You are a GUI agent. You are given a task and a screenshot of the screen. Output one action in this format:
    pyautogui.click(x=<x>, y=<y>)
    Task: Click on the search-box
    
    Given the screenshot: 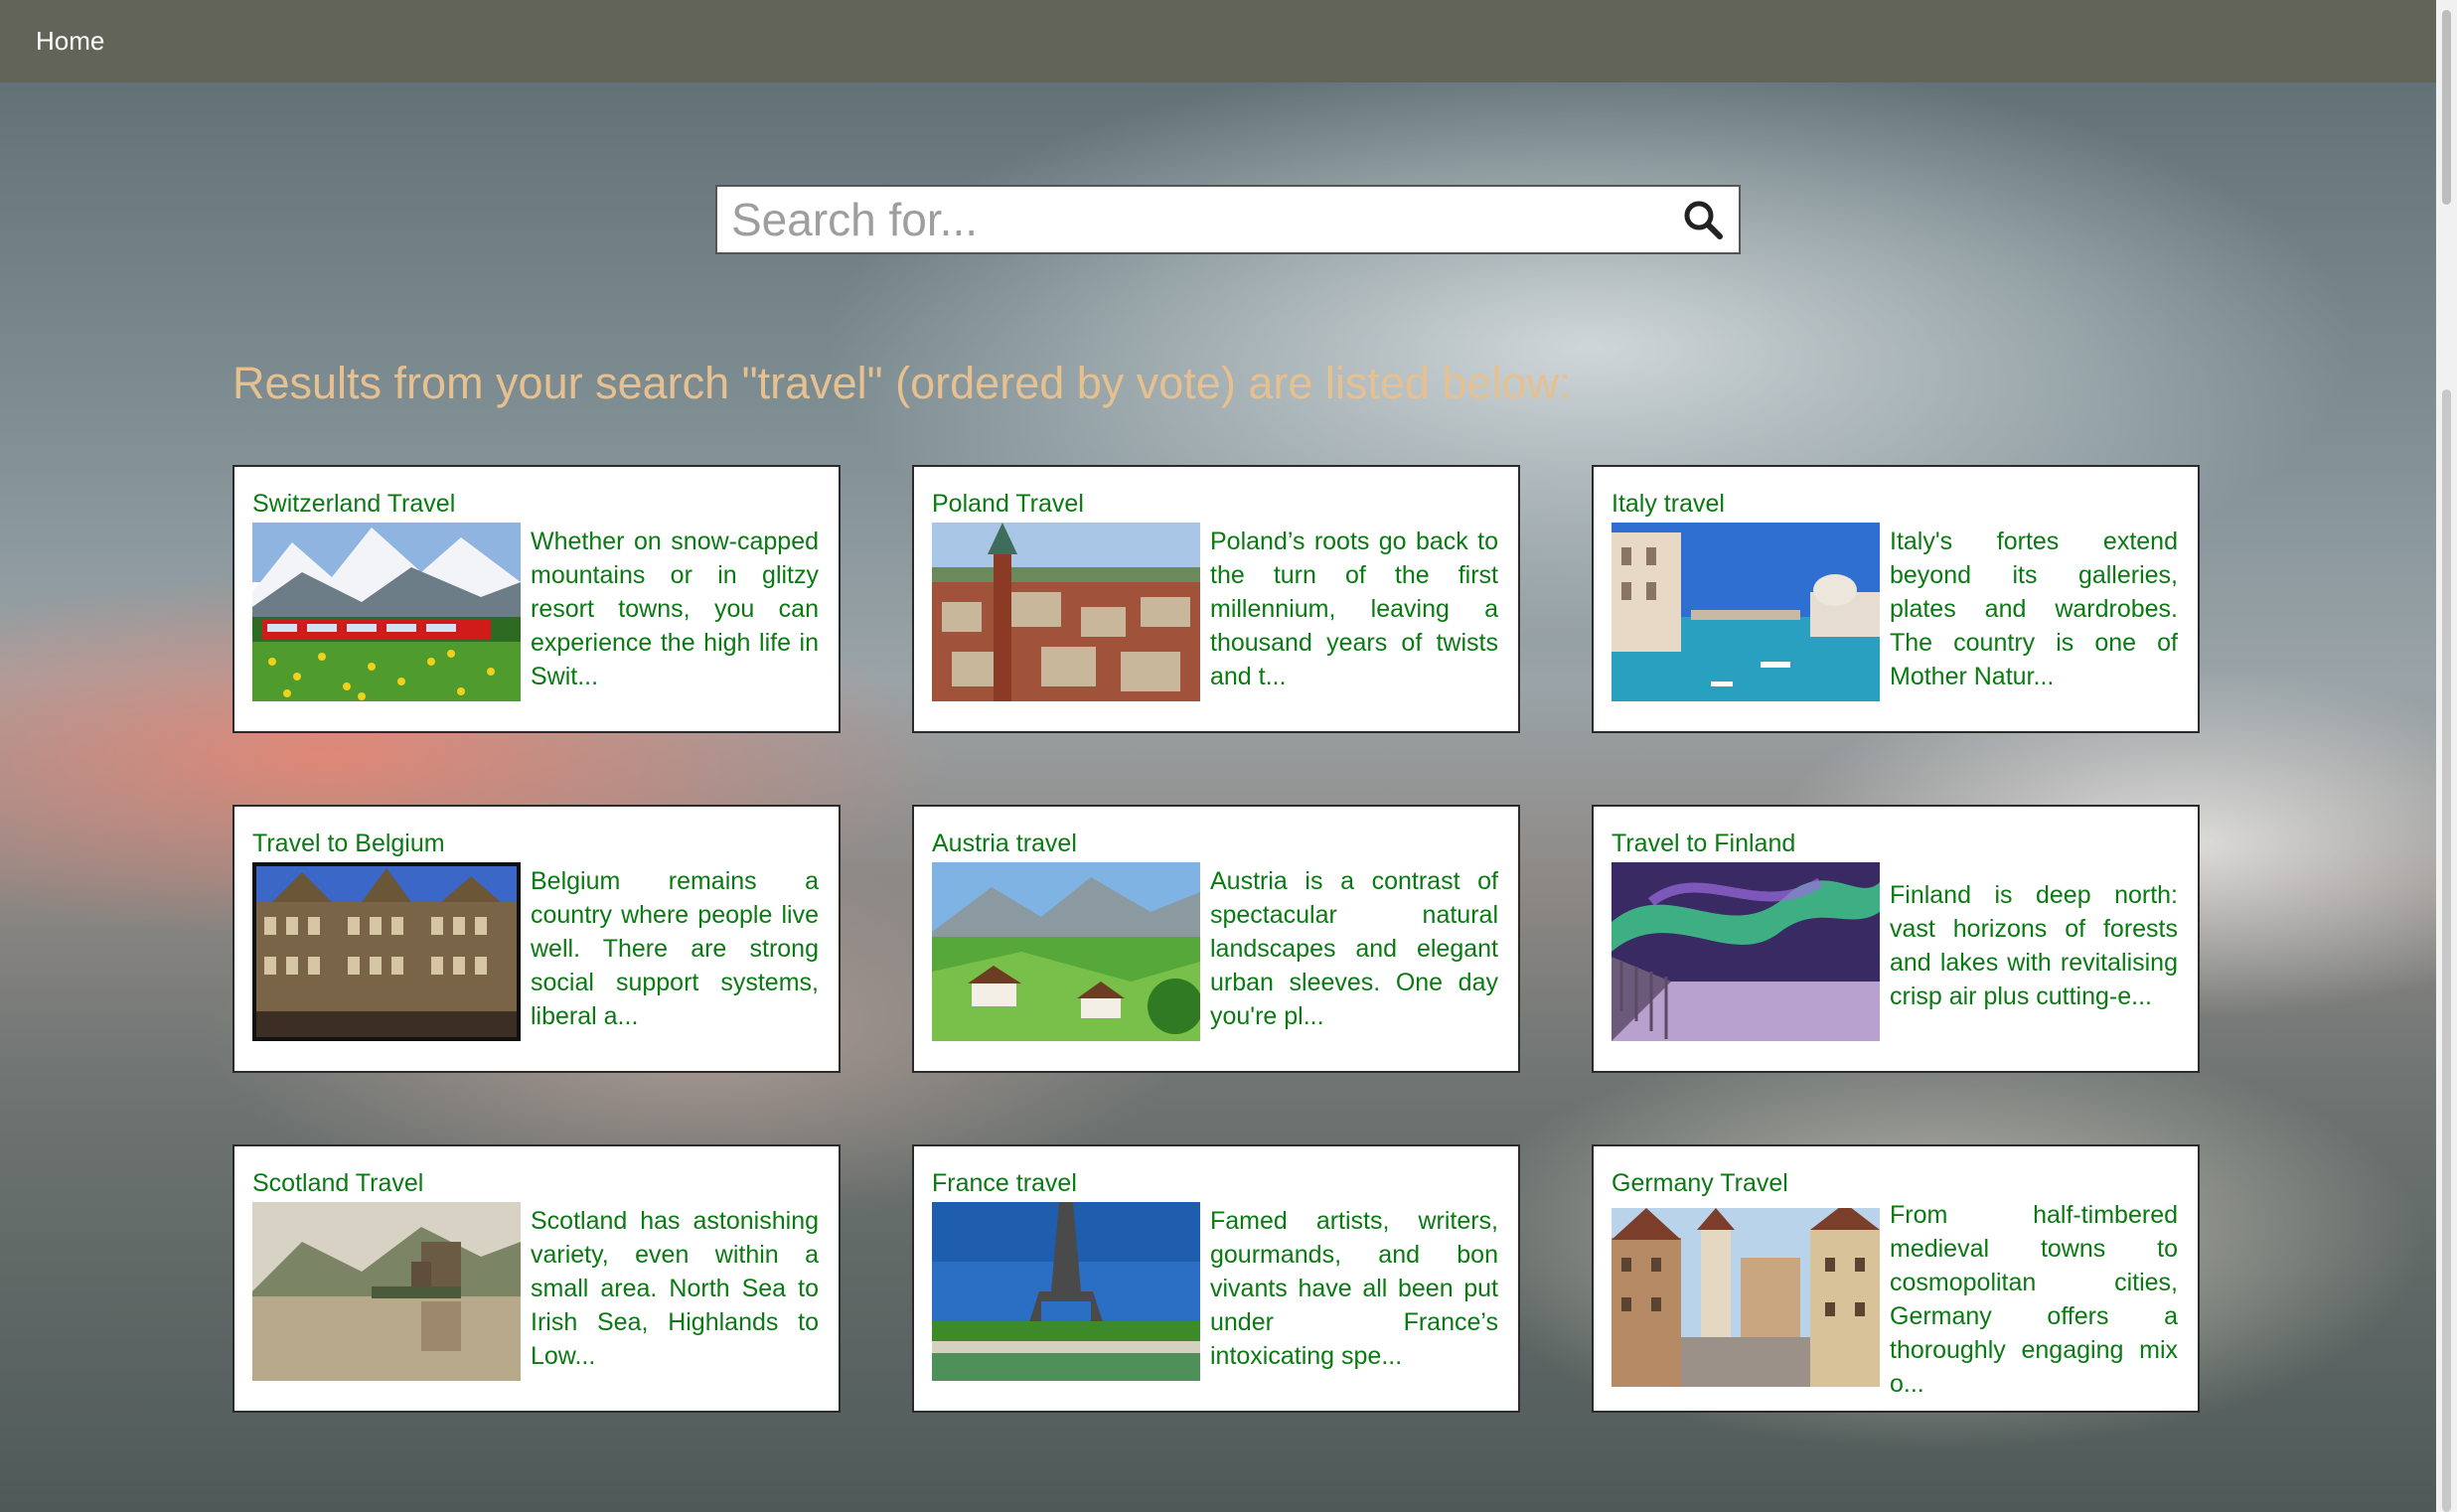 What is the action you would take?
    pyautogui.click(x=1228, y=219)
    